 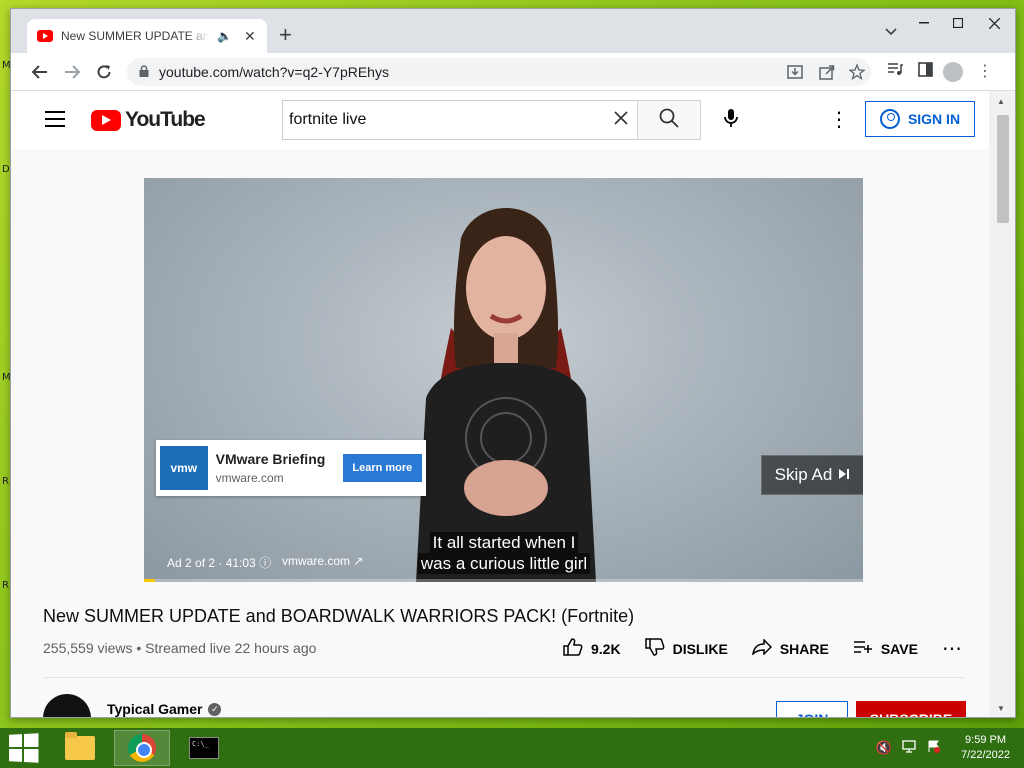 What do you see at coordinates (24, 748) in the screenshot?
I see `start-windows-icon` at bounding box center [24, 748].